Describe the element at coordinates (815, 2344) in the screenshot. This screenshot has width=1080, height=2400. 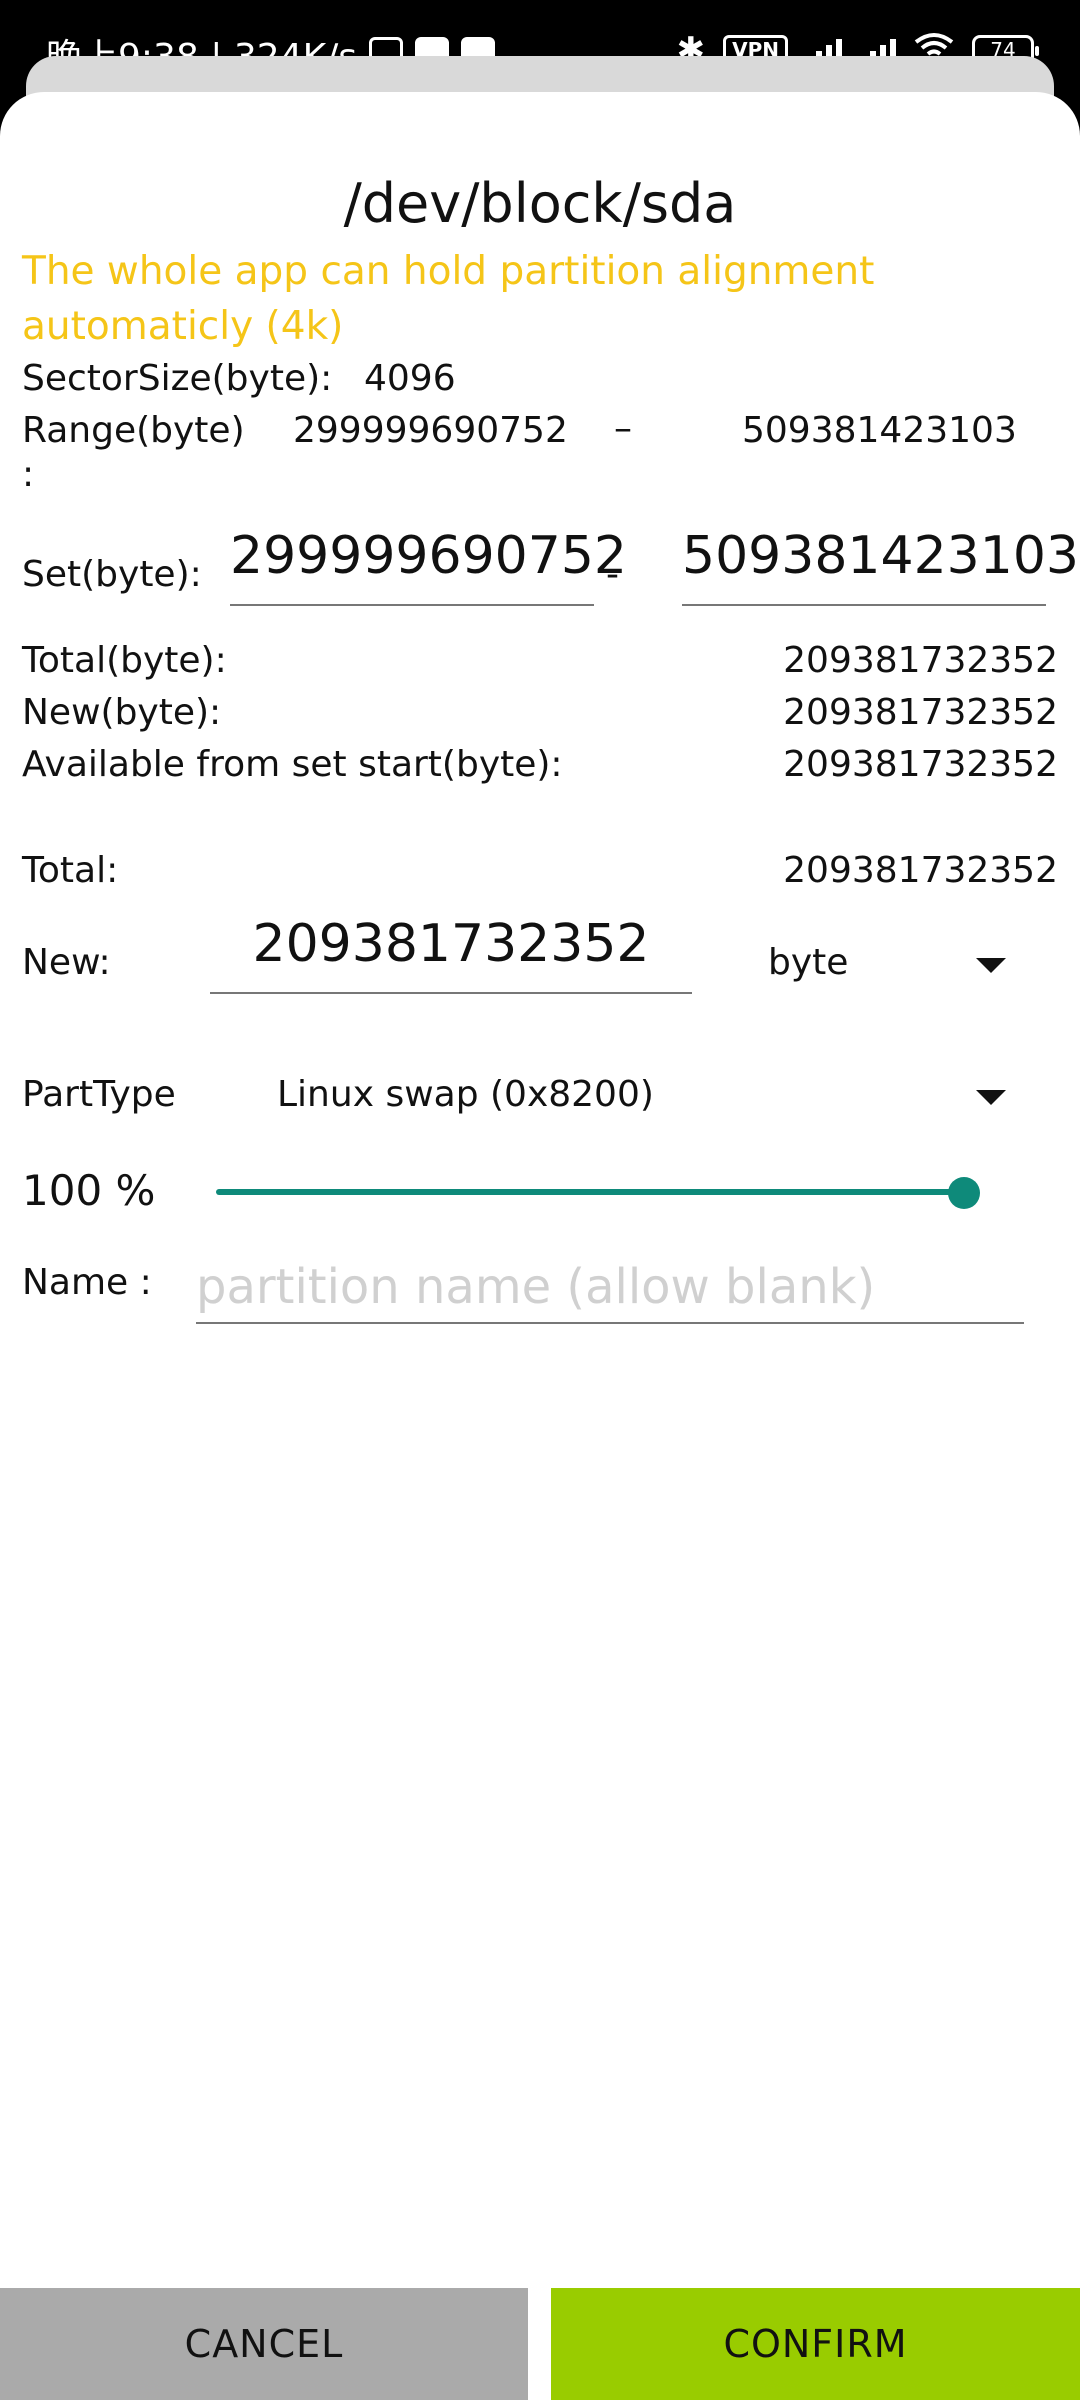
I see `confirm-button: CONFIRM` at that location.